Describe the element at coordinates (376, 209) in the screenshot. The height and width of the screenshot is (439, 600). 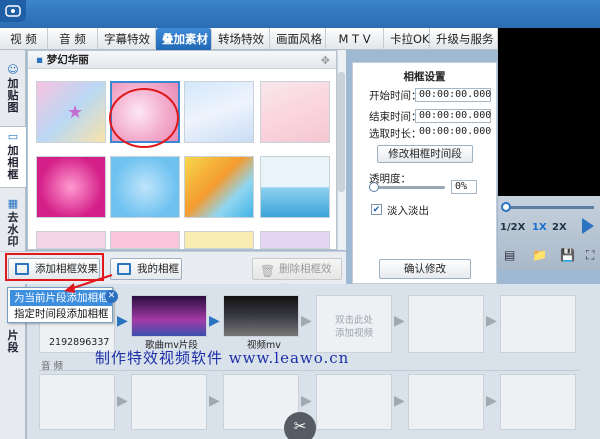
I see `fade-checkbox: ✔` at that location.